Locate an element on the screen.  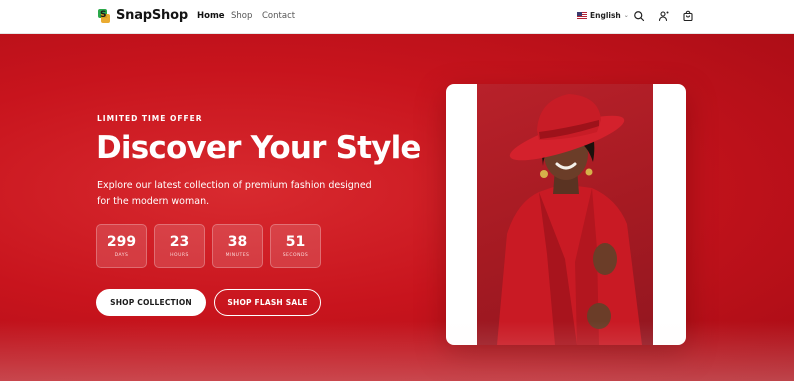
cart-icon is located at coordinates (688, 16).